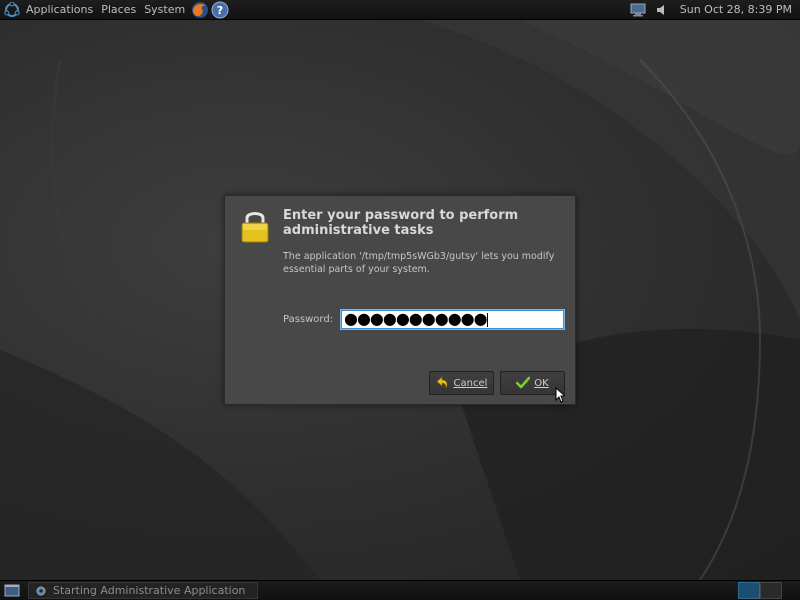  What do you see at coordinates (308, 319) in the screenshot?
I see `password-label: Password:` at bounding box center [308, 319].